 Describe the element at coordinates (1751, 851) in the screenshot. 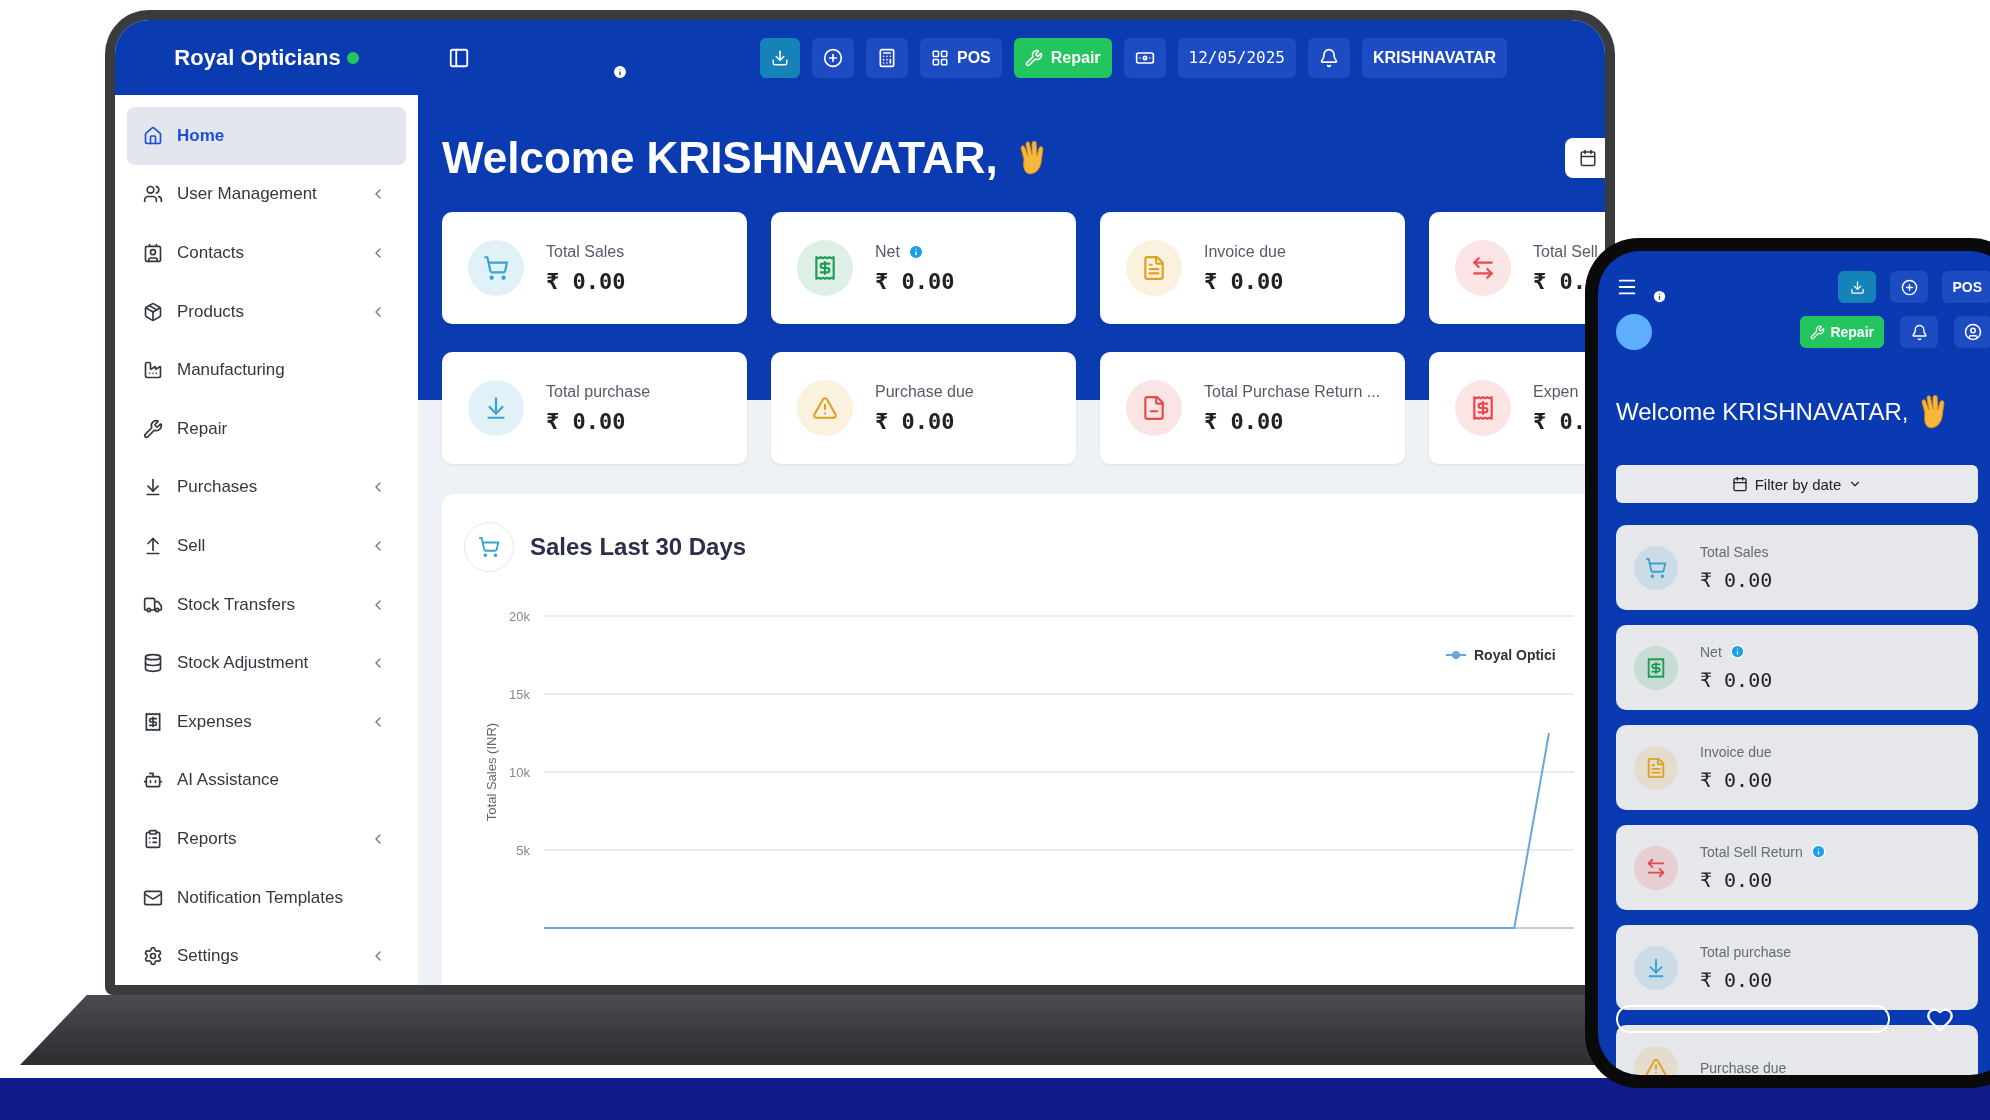

I see `stat-label: Total Sell Return` at that location.